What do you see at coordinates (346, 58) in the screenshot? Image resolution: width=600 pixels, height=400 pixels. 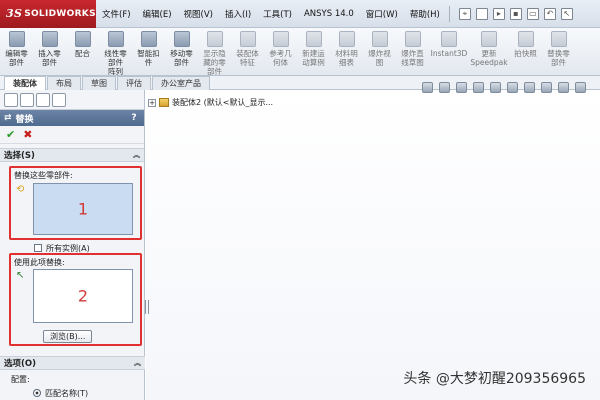 I see `tool-label: 材料明 细表` at bounding box center [346, 58].